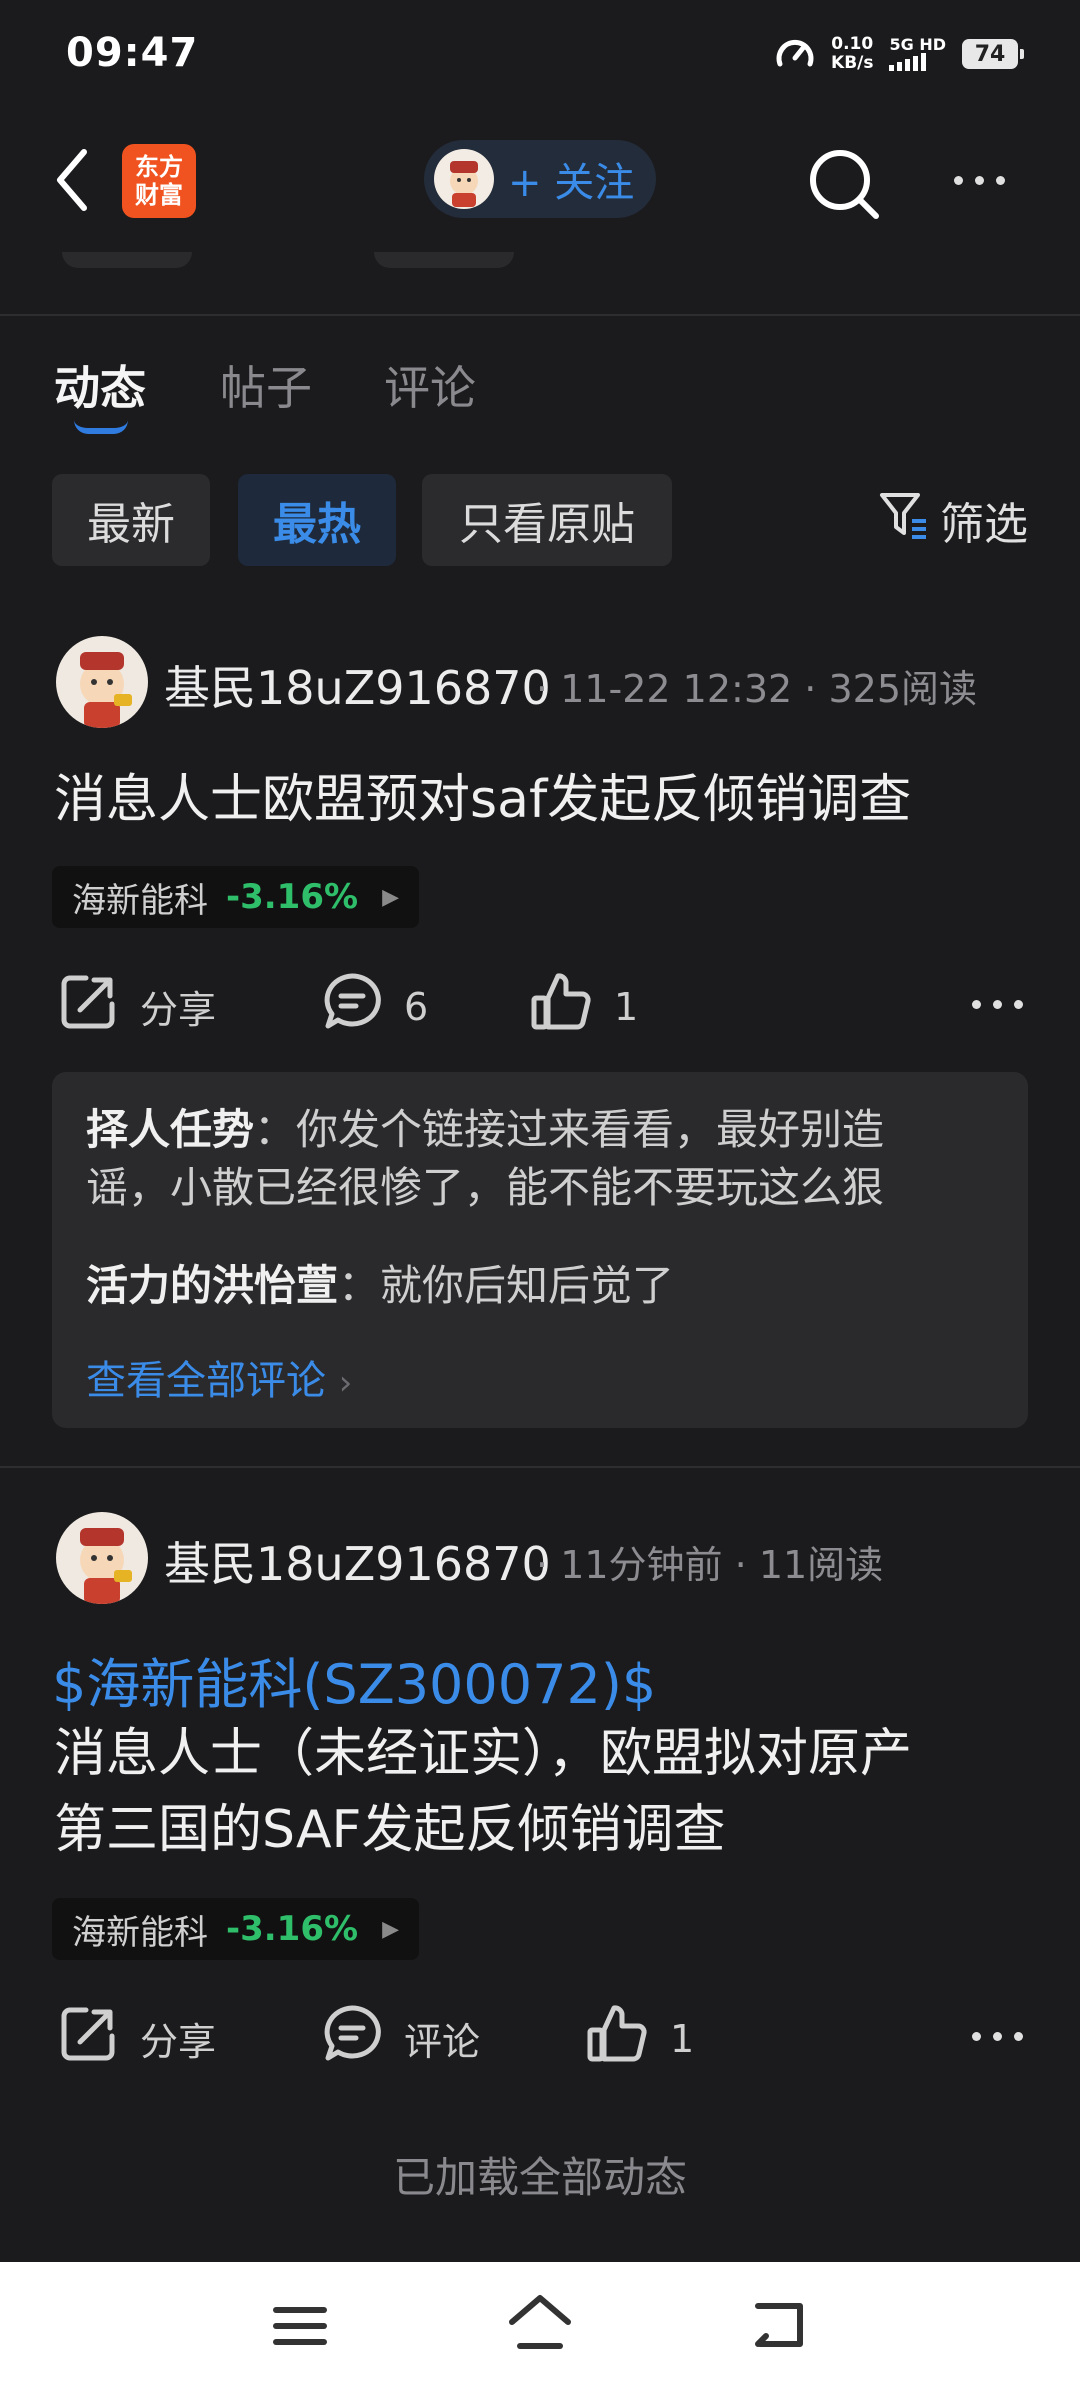 The width and height of the screenshot is (1080, 2388). I want to click on follow-button: + 关注, so click(540, 179).